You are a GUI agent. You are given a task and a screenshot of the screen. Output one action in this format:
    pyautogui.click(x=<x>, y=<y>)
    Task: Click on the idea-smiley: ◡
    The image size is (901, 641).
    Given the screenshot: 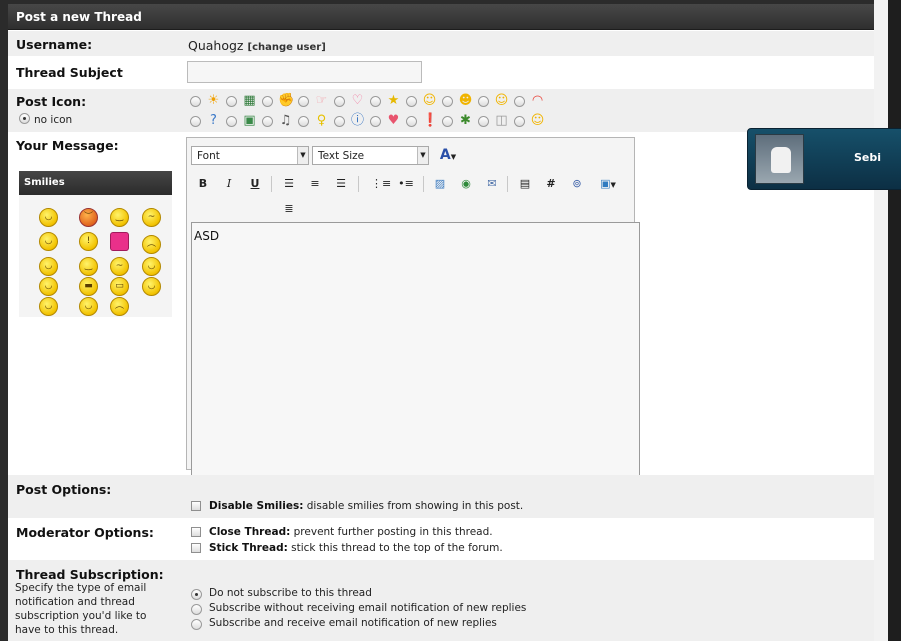 What is the action you would take?
    pyautogui.click(x=48, y=266)
    